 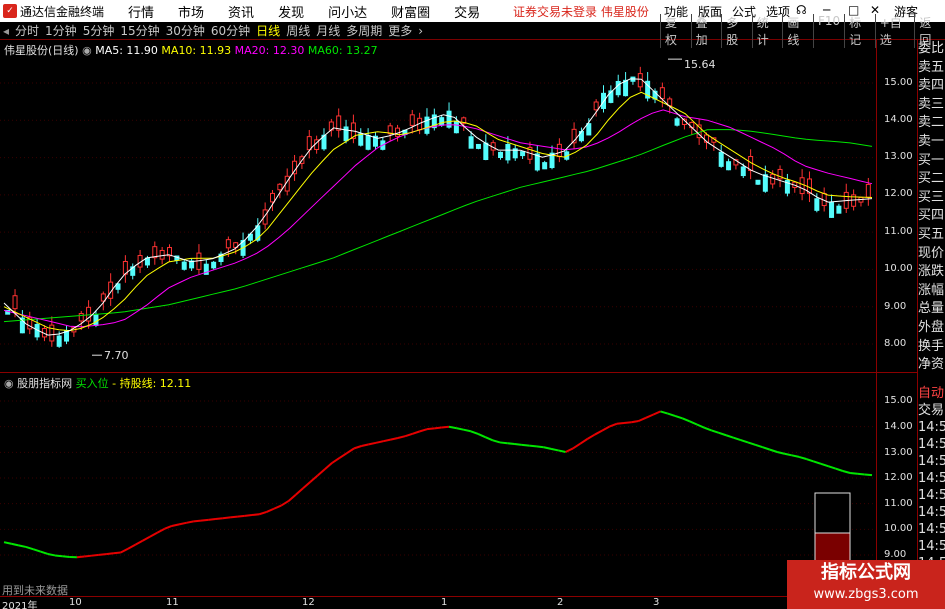 What do you see at coordinates (444, 602) in the screenshot?
I see `time-tick: 1` at bounding box center [444, 602].